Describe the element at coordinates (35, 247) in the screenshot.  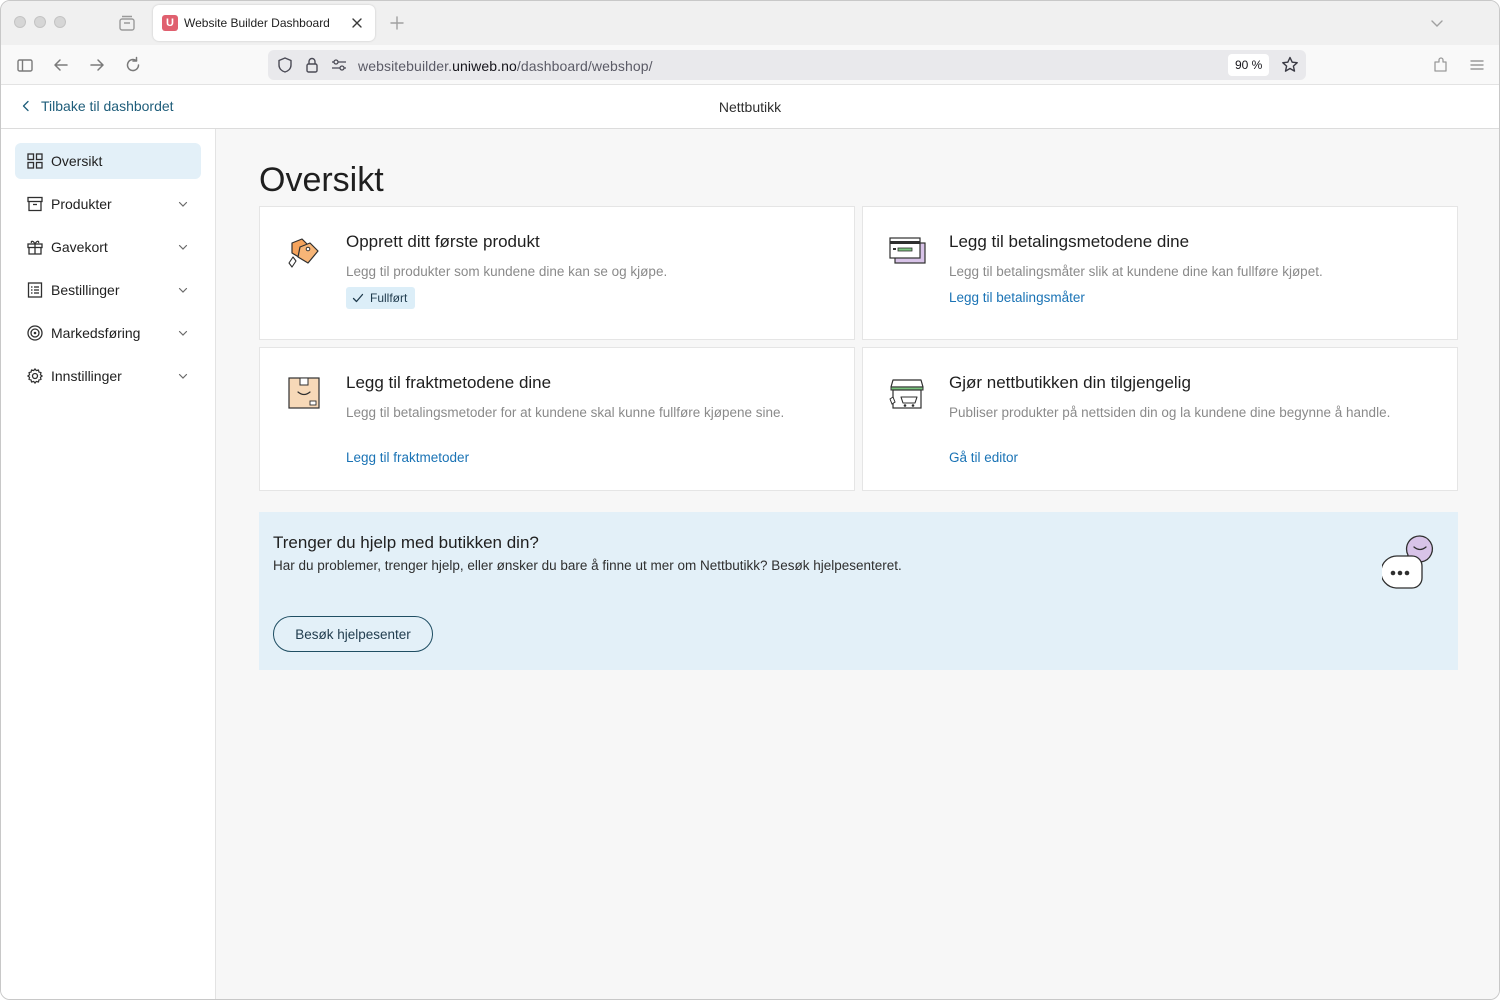
I see `gift-icon` at that location.